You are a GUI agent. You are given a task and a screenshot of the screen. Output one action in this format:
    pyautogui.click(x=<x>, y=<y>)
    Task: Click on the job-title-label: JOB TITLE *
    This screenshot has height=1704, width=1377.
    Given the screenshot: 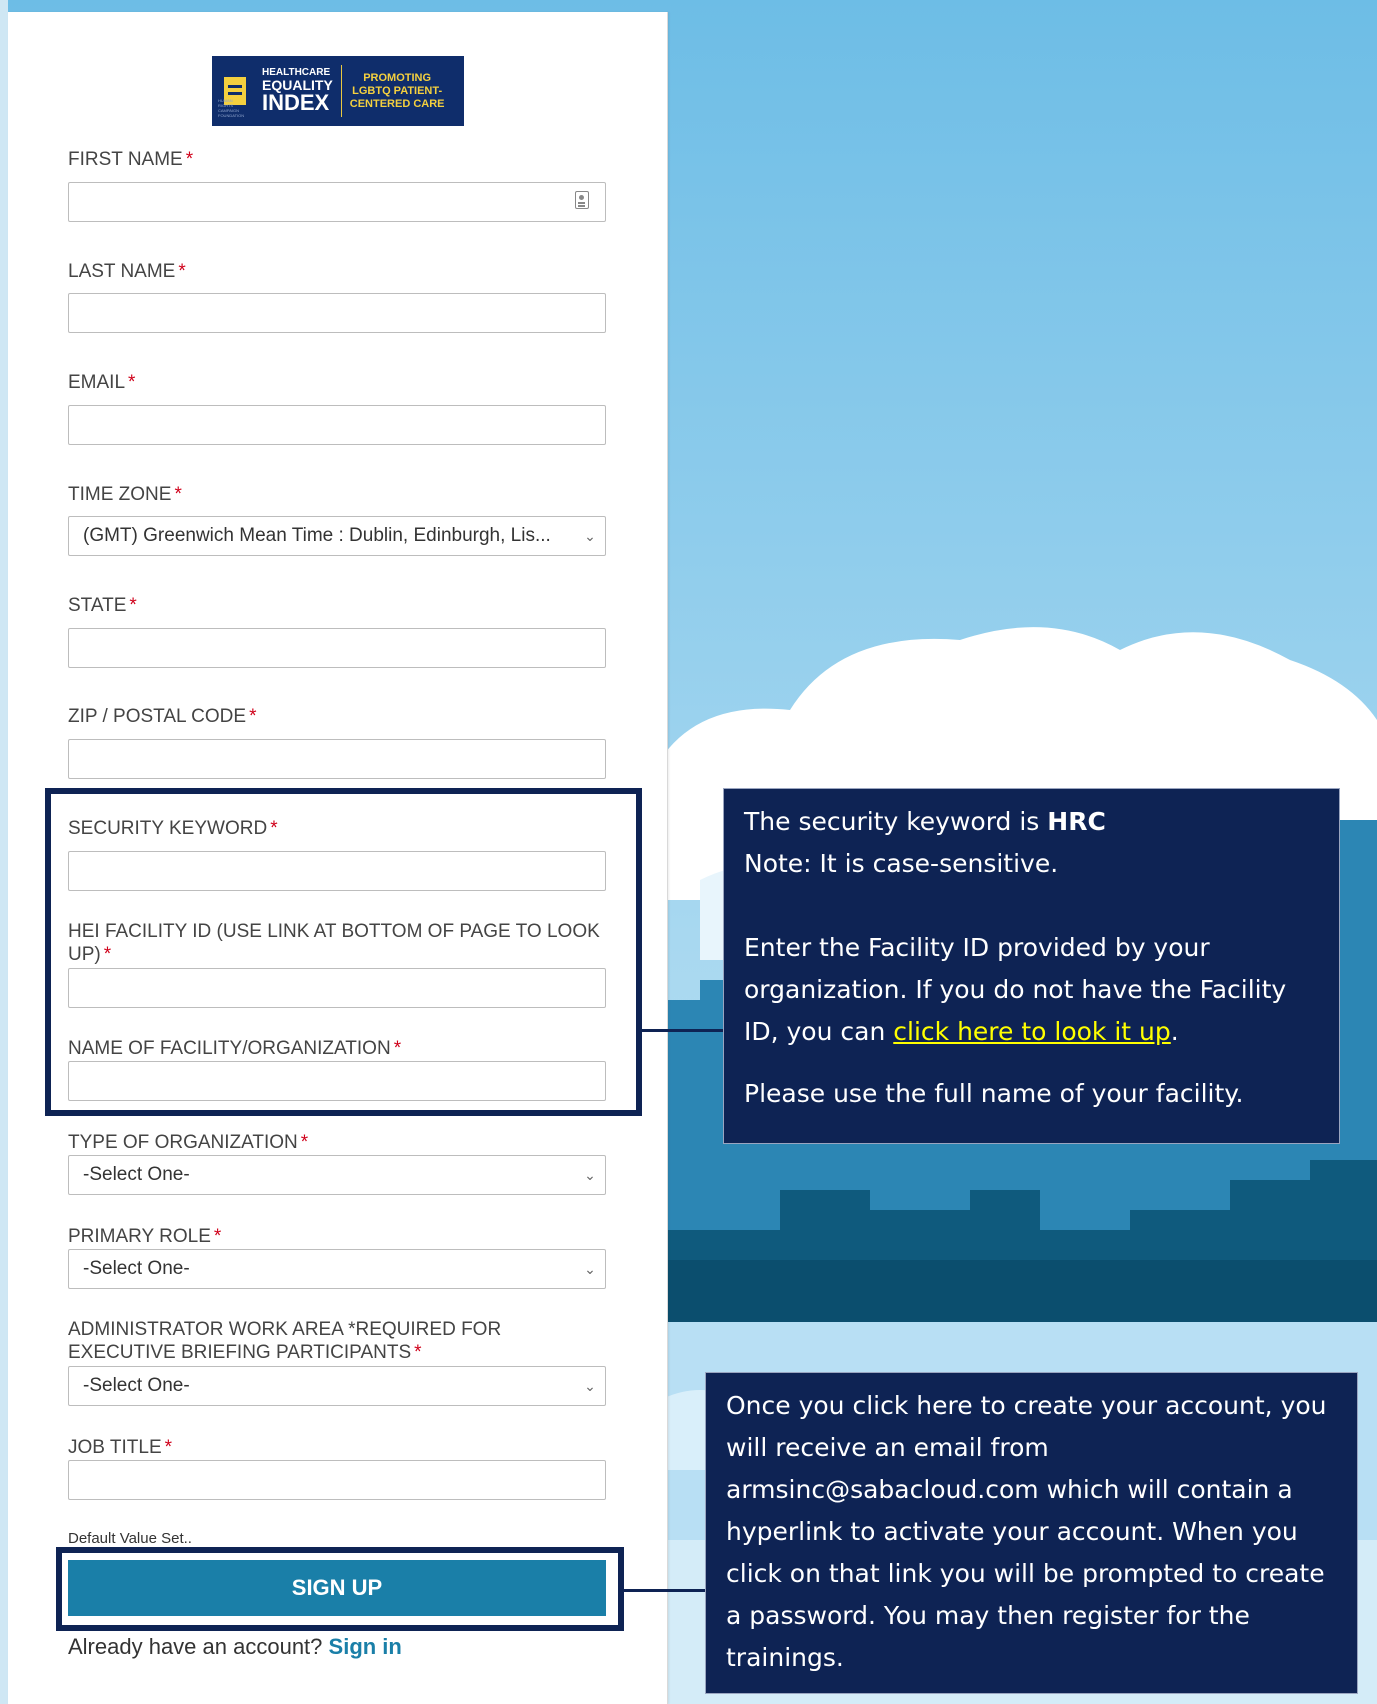 What is the action you would take?
    pyautogui.click(x=120, y=1447)
    